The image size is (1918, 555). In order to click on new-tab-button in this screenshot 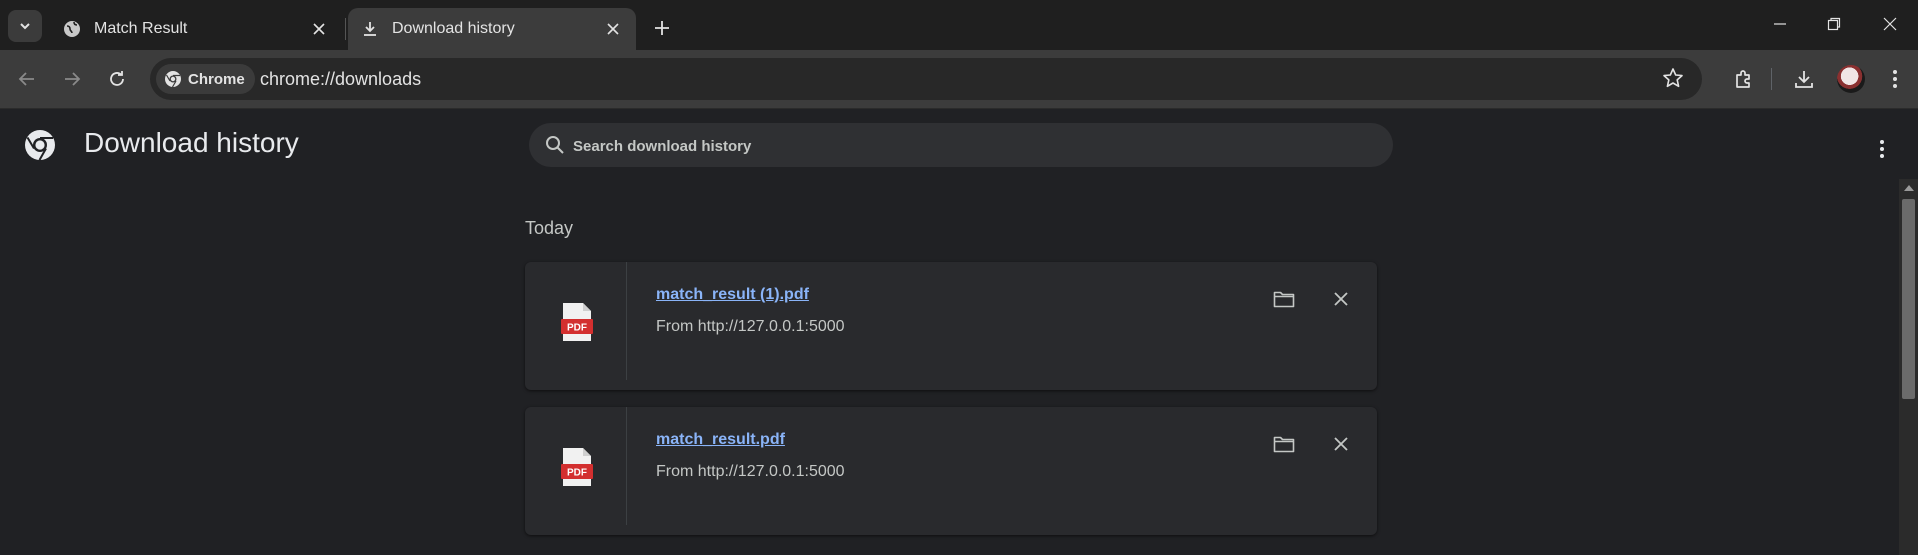, I will do `click(662, 28)`.